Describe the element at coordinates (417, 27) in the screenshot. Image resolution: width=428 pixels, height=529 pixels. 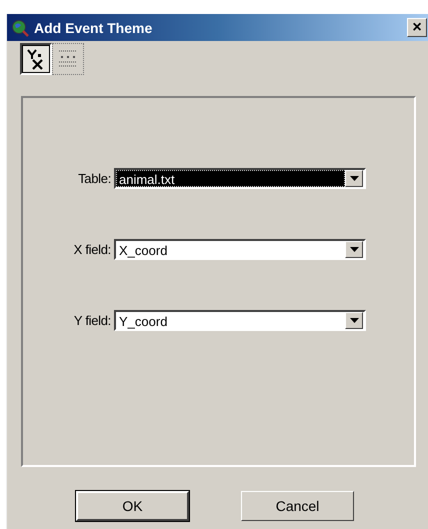
I see `close-button: ×` at that location.